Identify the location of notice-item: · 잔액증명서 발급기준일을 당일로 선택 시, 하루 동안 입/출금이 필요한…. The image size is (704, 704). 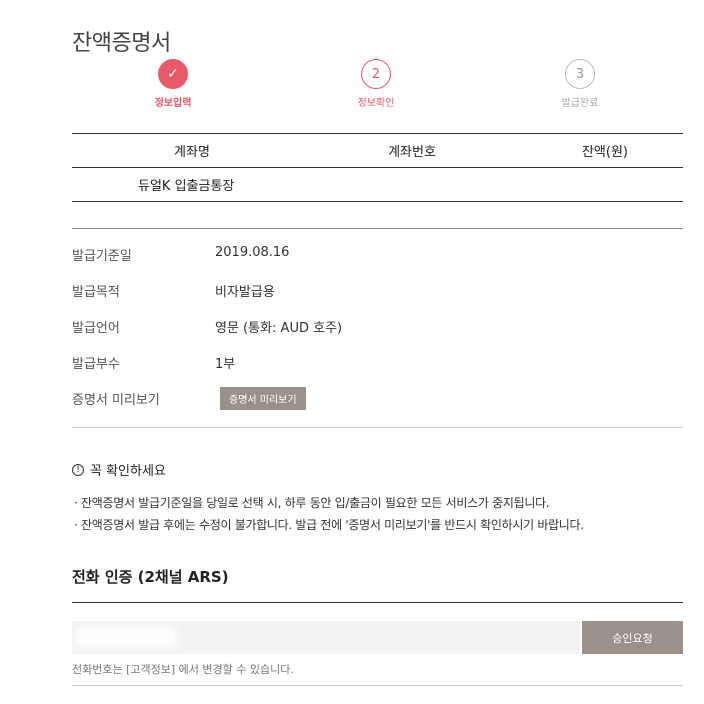
(312, 503).